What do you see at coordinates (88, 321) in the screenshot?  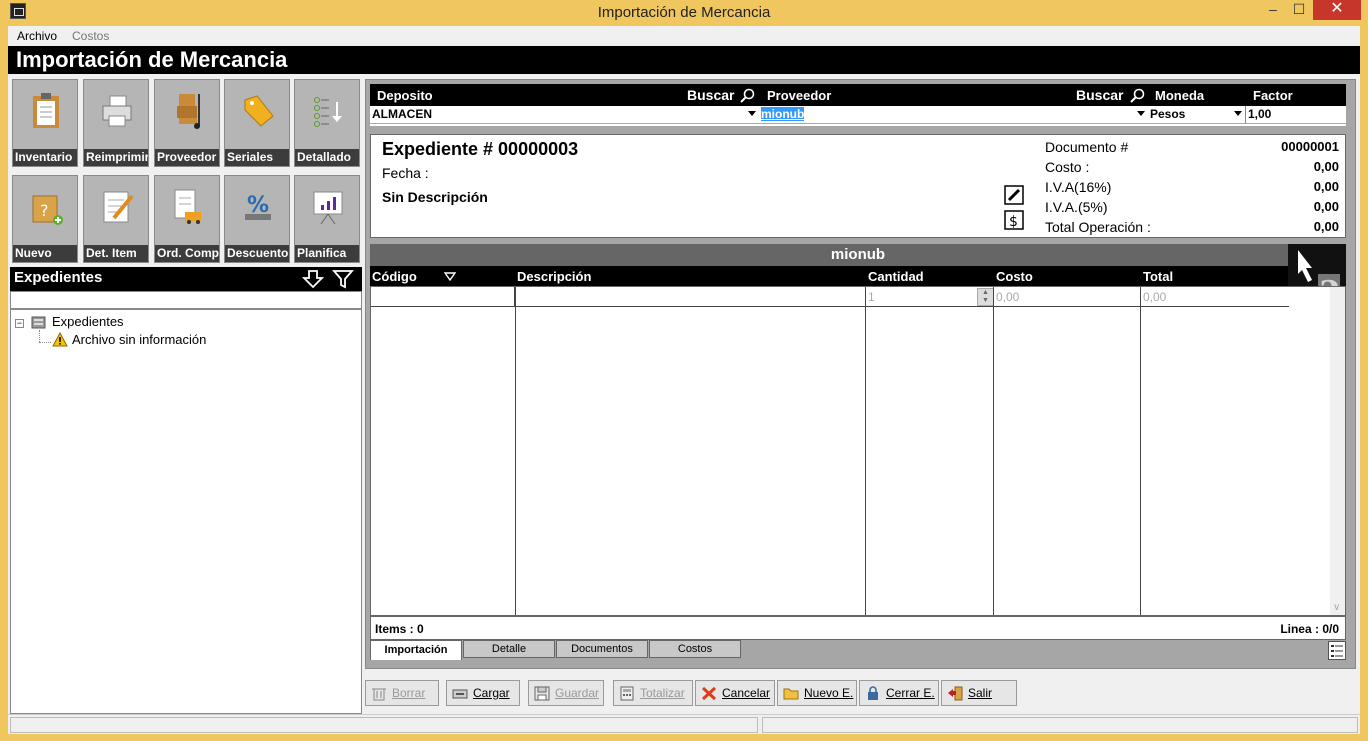 I see `tree-item-expedientes: Expedientes` at bounding box center [88, 321].